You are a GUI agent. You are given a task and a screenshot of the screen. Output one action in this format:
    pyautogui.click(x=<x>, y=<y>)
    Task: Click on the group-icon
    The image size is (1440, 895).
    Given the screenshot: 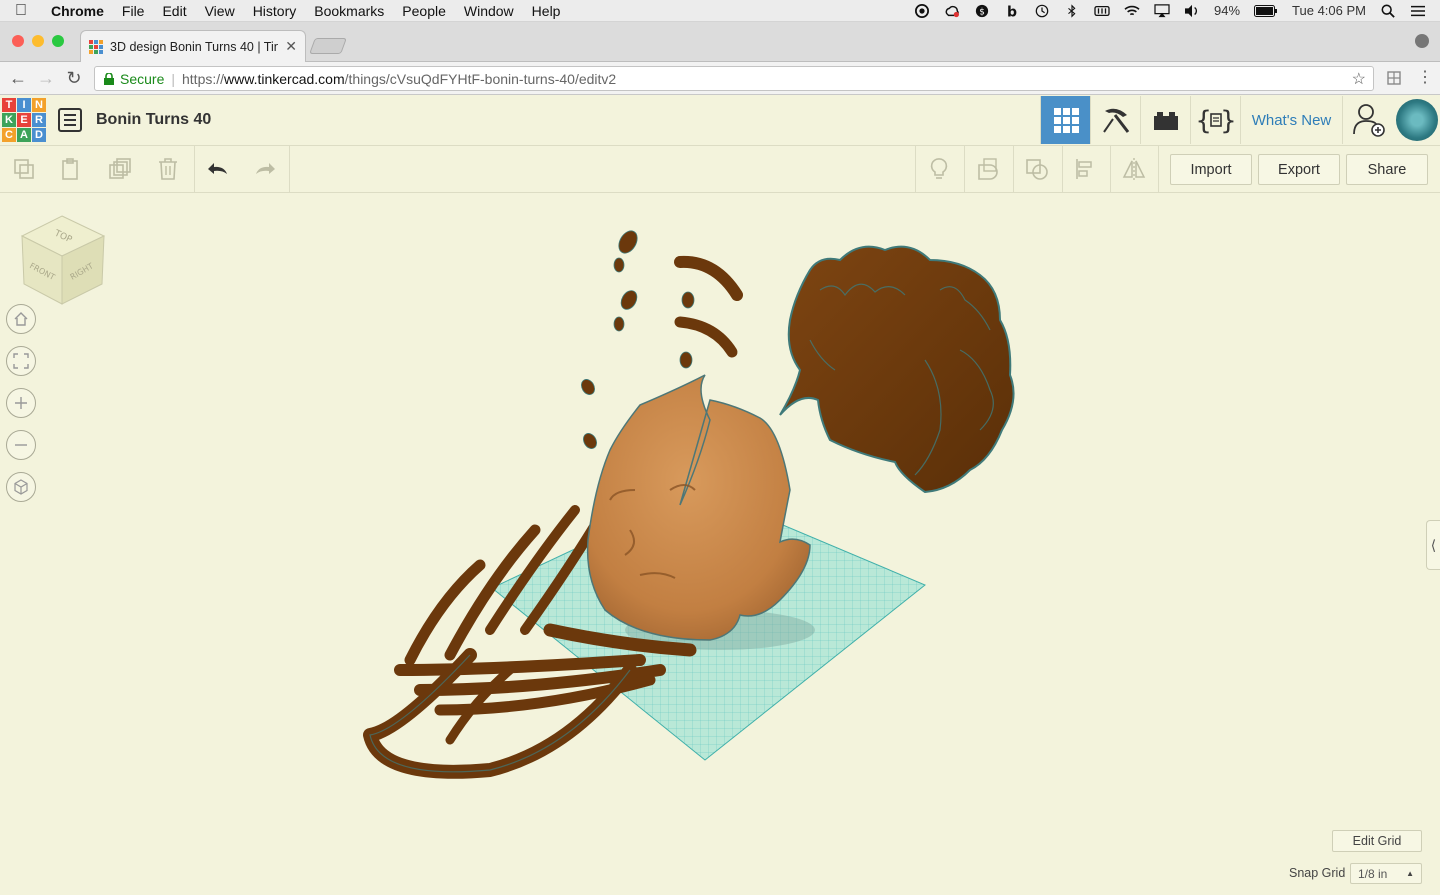 What is the action you would take?
    pyautogui.click(x=988, y=169)
    